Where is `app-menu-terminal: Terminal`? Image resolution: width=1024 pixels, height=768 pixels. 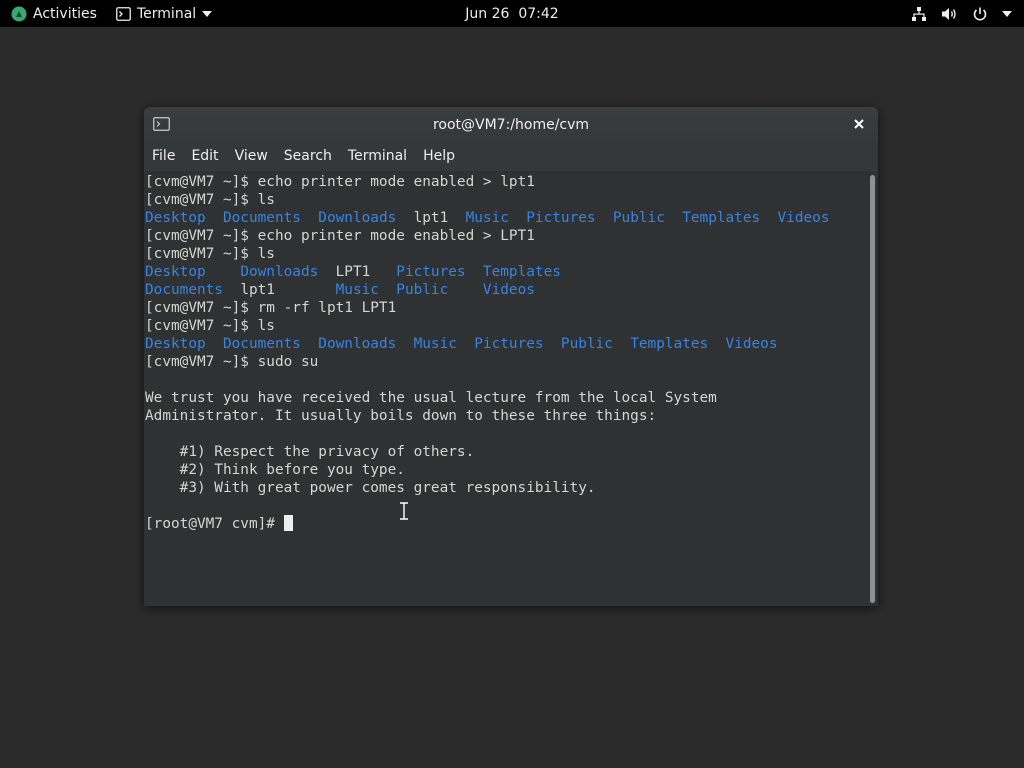
app-menu-terminal: Terminal is located at coordinates (164, 13).